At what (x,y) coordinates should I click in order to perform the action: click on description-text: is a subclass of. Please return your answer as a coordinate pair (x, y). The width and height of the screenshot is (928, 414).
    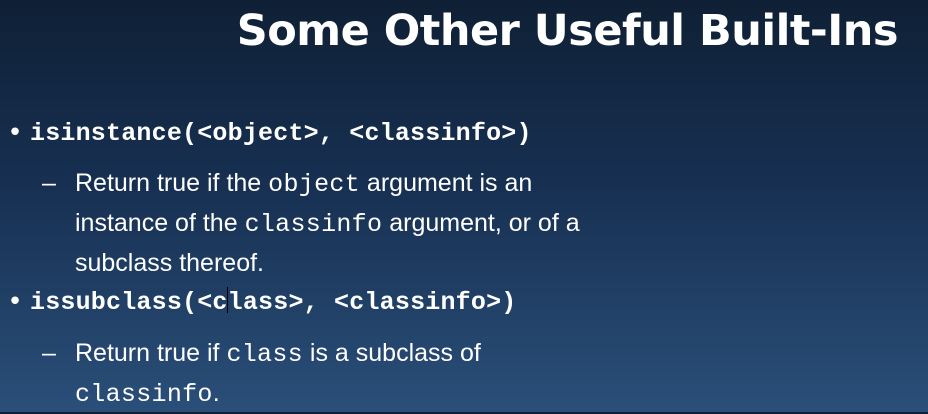
    Looking at the image, I should click on (391, 353).